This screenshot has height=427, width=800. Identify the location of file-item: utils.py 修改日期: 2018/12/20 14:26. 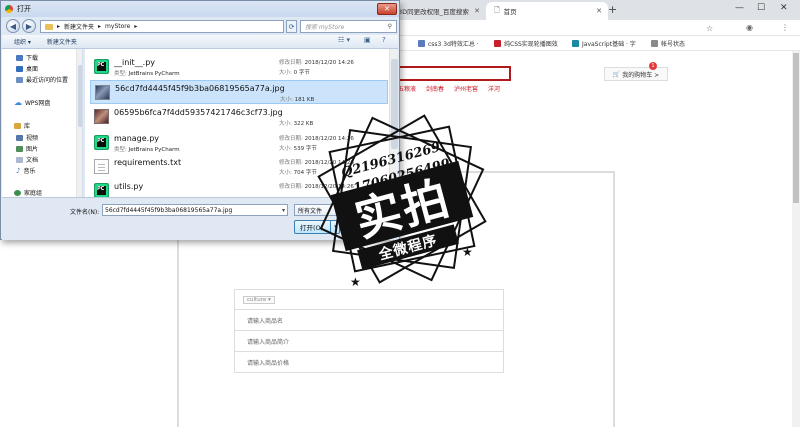
(239, 188).